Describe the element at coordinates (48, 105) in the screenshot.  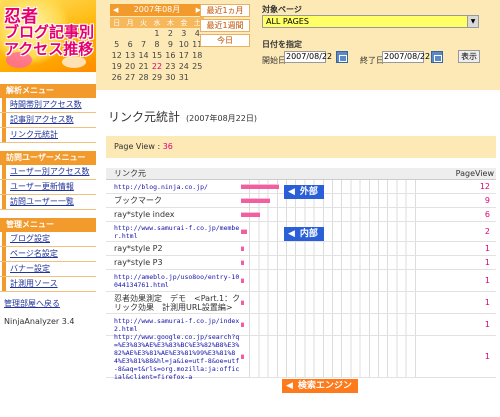
I see `menu-item-hourly-access: 時間帯別アクセス数` at that location.